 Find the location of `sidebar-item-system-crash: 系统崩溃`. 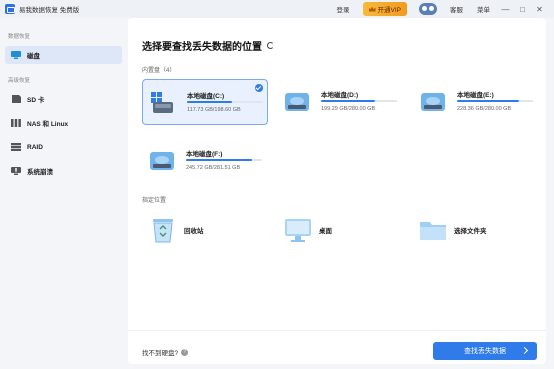

sidebar-item-system-crash: 系统崩溃 is located at coordinates (63, 171).